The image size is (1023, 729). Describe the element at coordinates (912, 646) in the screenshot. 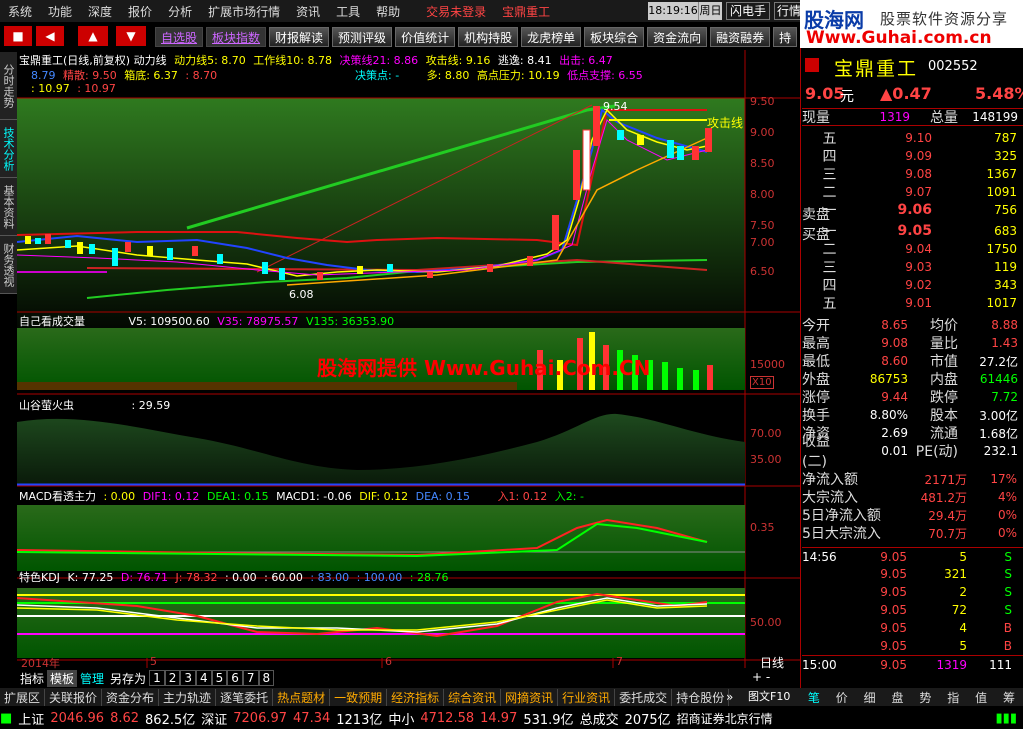

I see `tick-row: 9.05 5 B` at that location.